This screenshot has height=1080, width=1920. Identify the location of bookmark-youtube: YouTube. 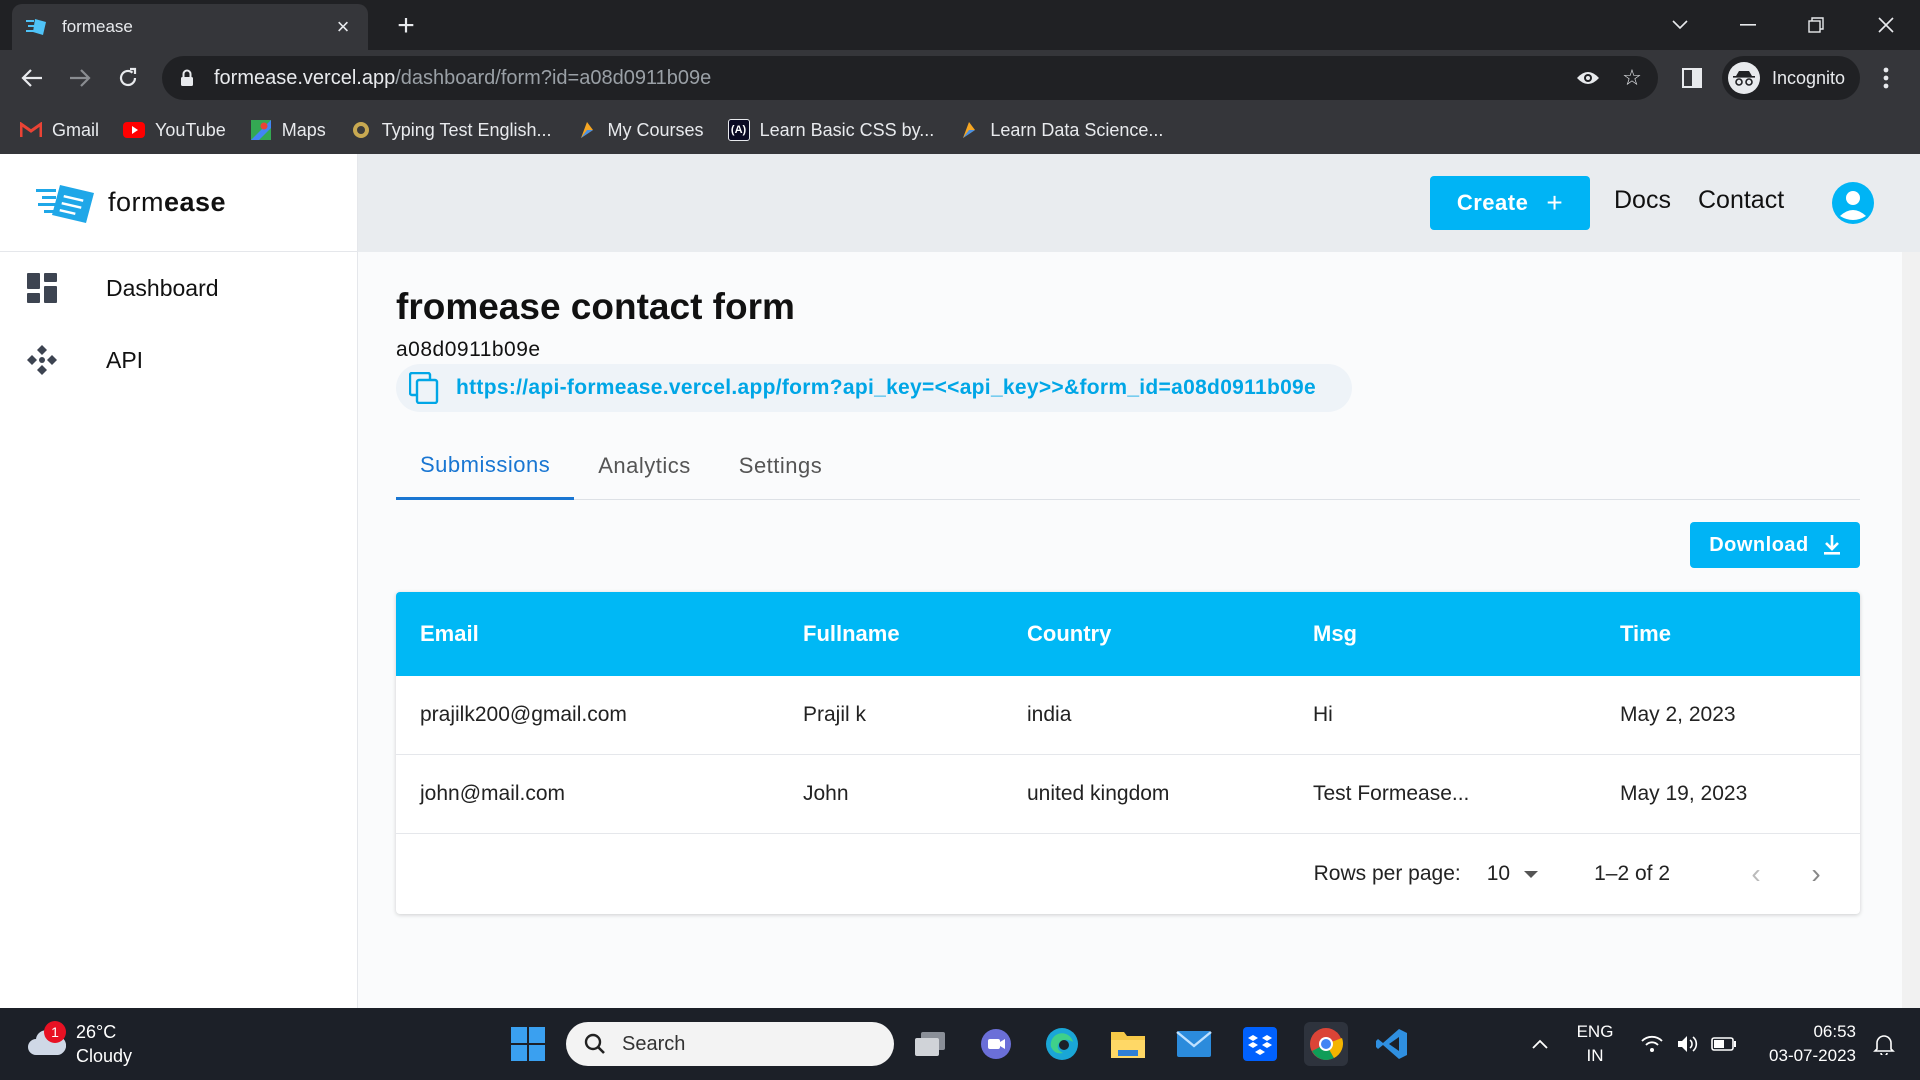
(174, 130).